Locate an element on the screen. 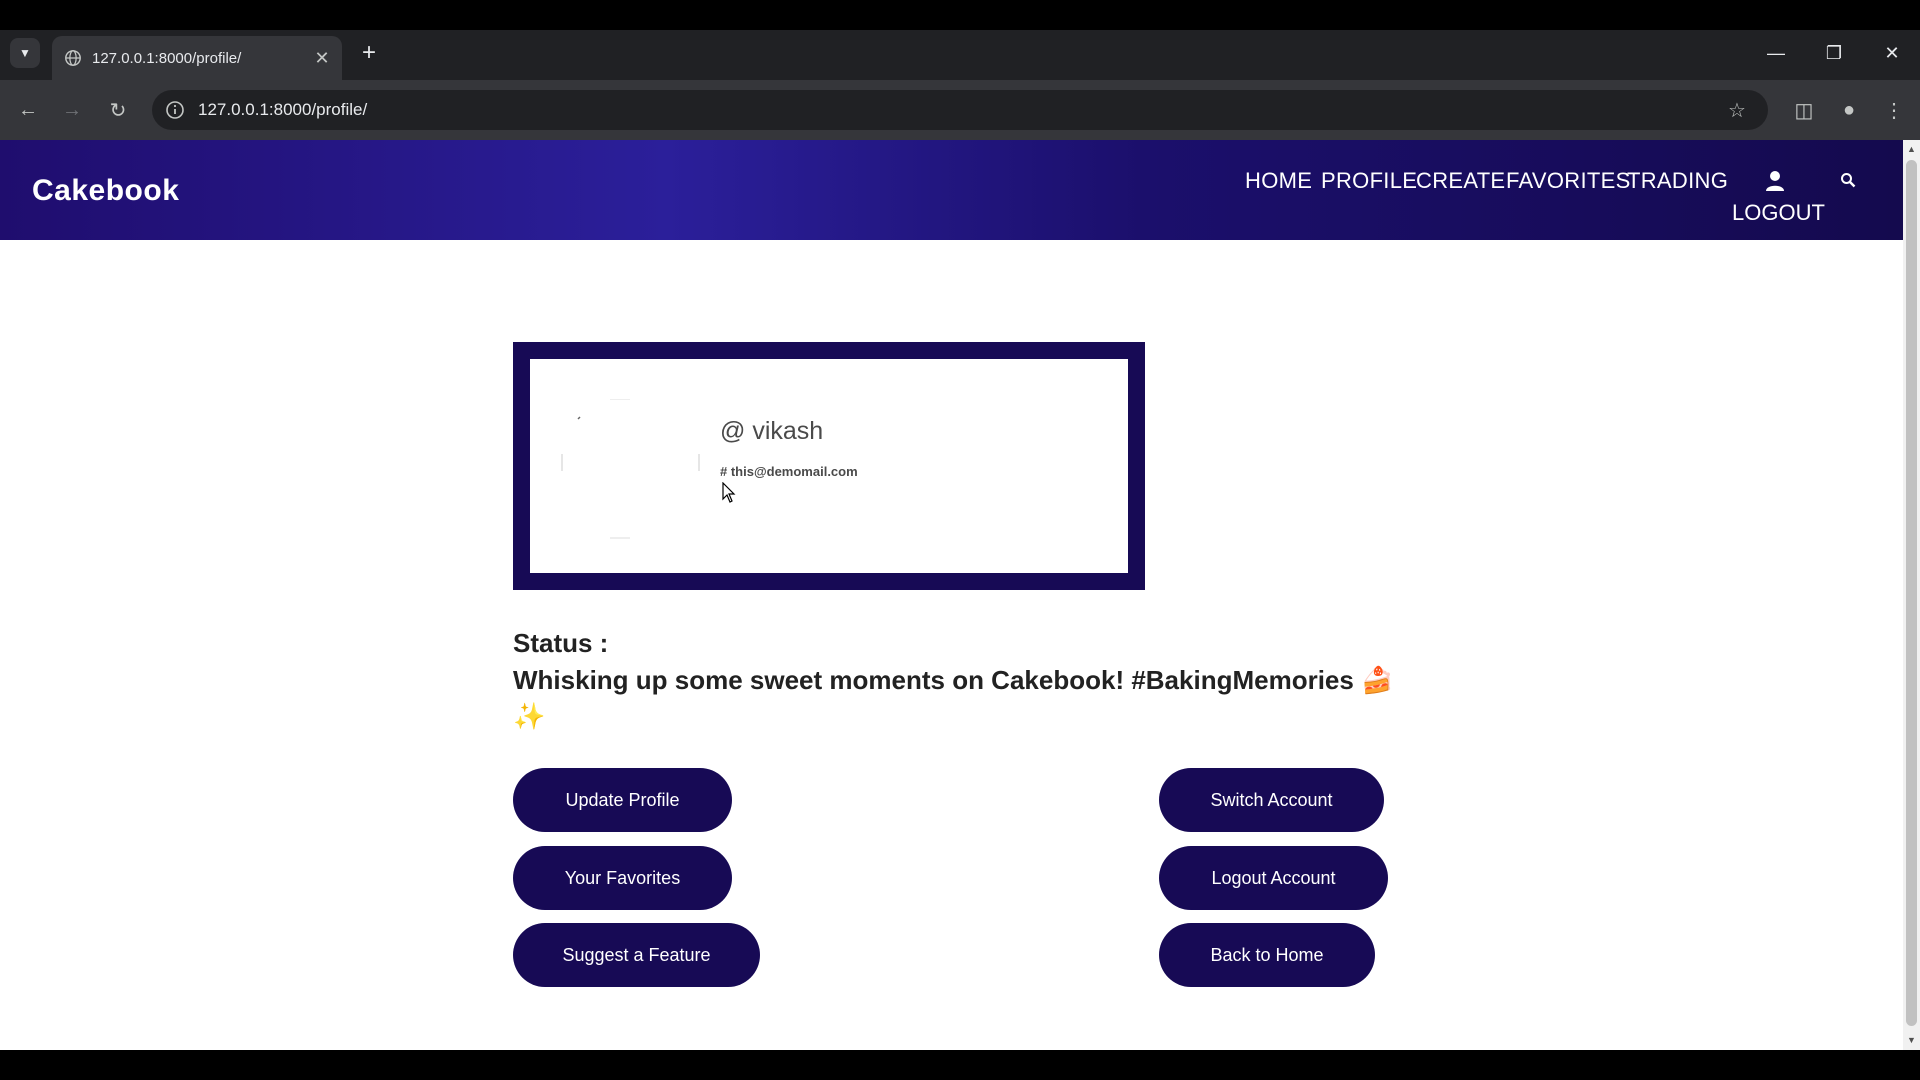 This screenshot has height=1080, width=1920. page-scrollbar: ▲ ▼ is located at coordinates (1911, 595).